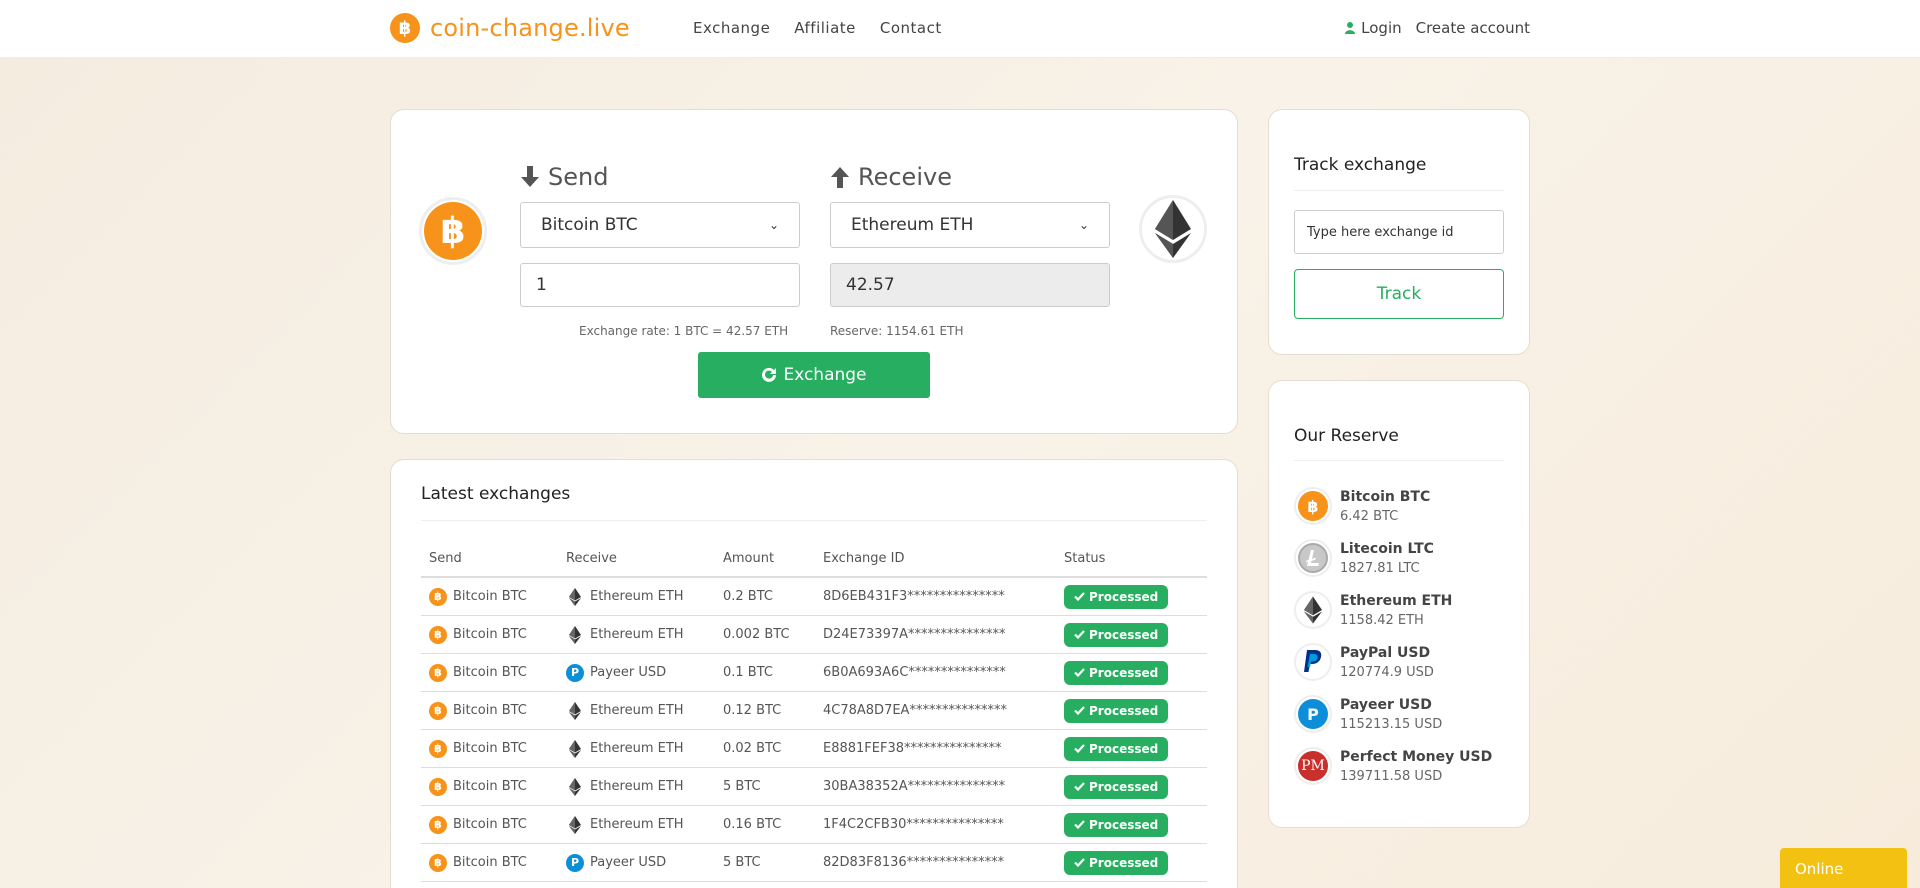 The height and width of the screenshot is (888, 1920). What do you see at coordinates (591, 558) in the screenshot?
I see `col-receive: Receive` at bounding box center [591, 558].